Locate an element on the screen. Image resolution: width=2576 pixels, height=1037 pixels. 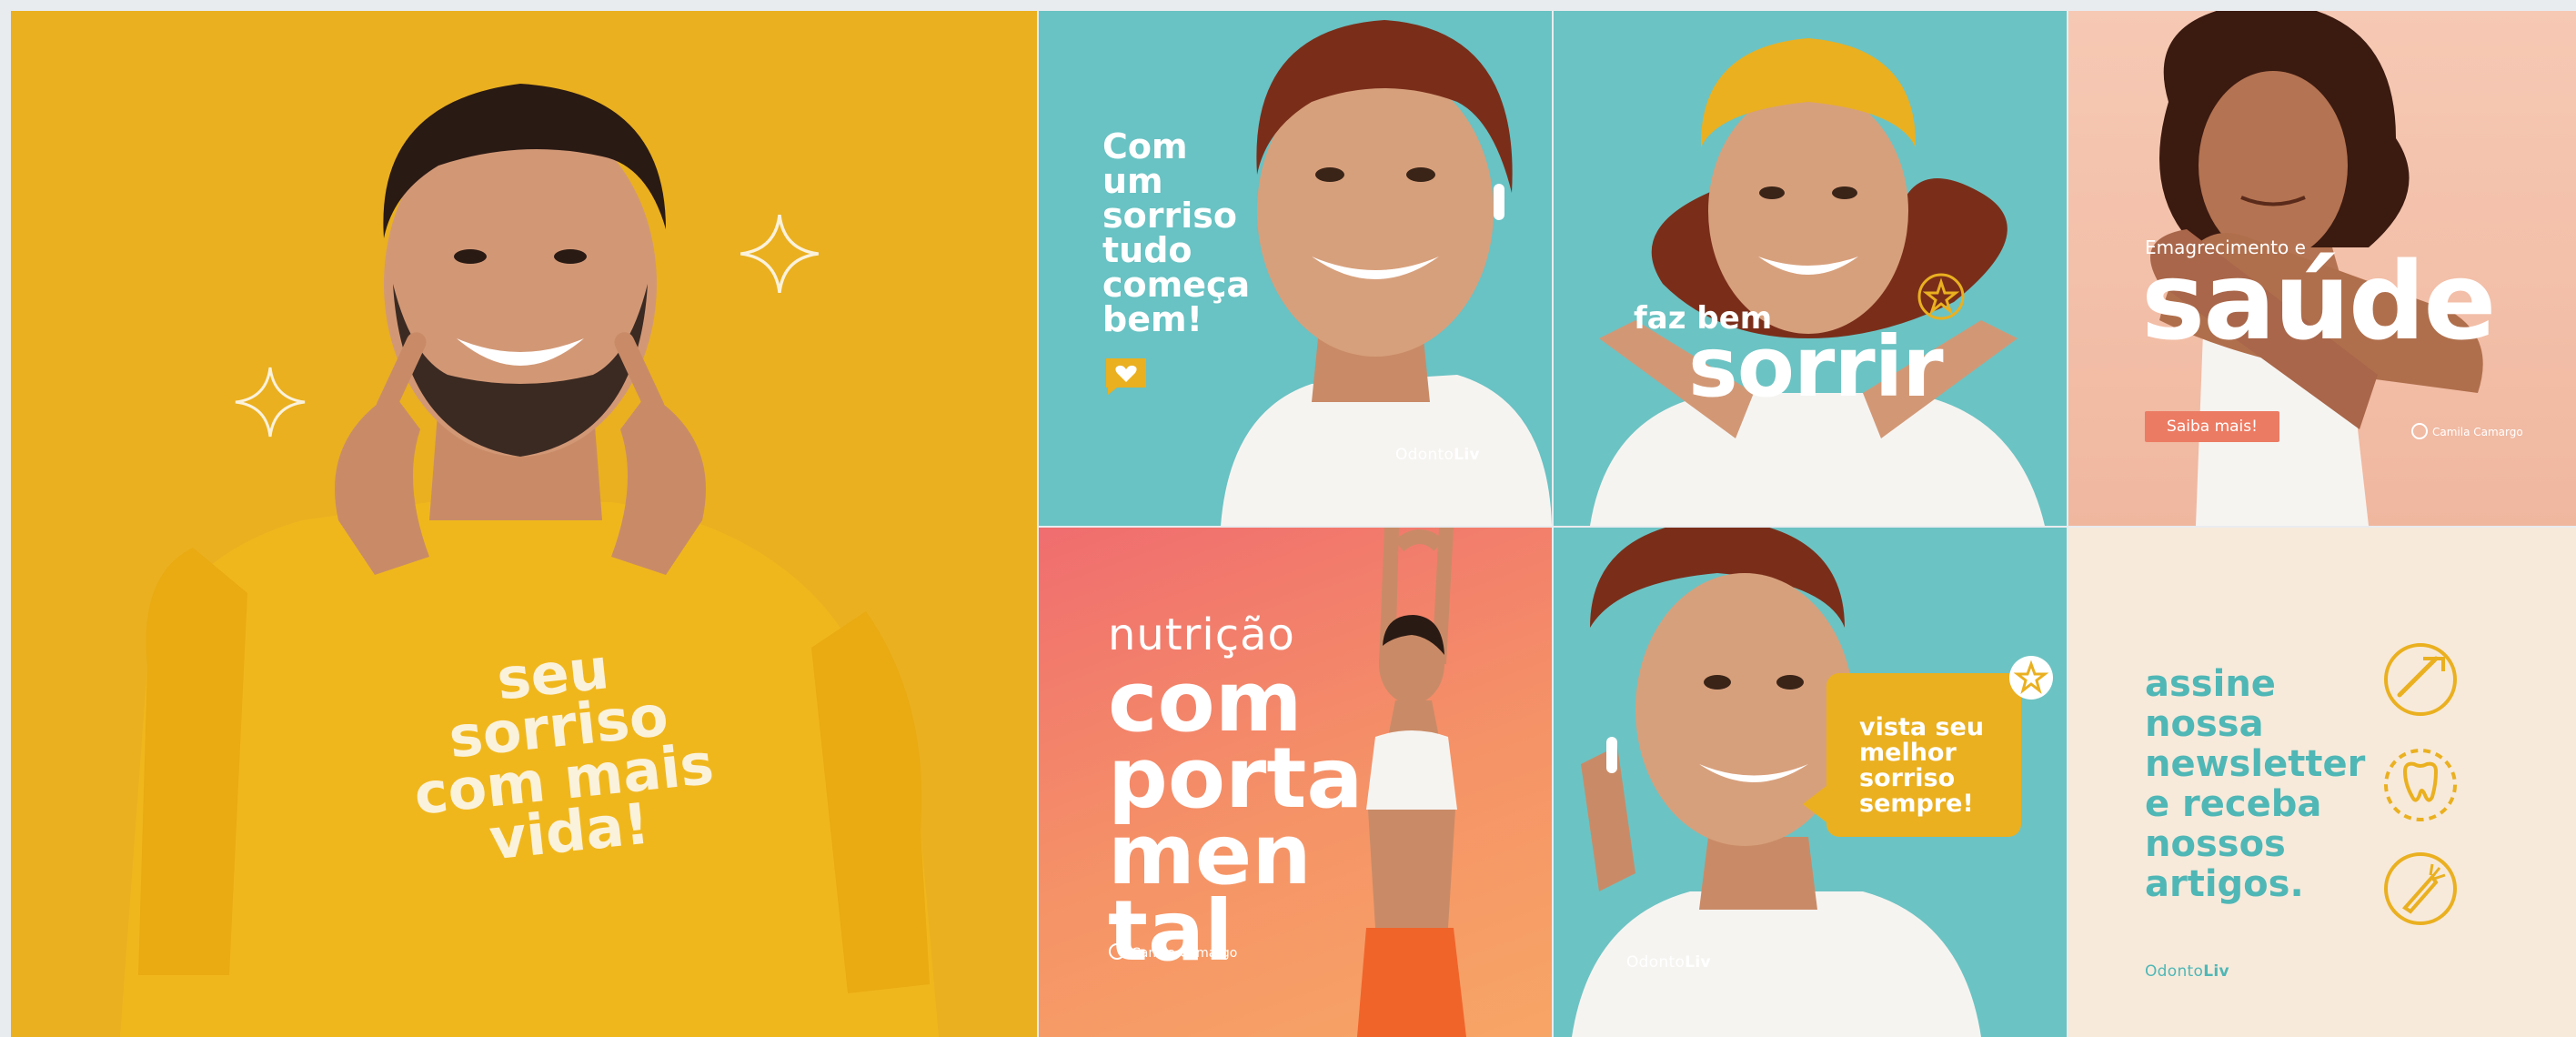
bubble-line: sorriso is located at coordinates (1907, 778).